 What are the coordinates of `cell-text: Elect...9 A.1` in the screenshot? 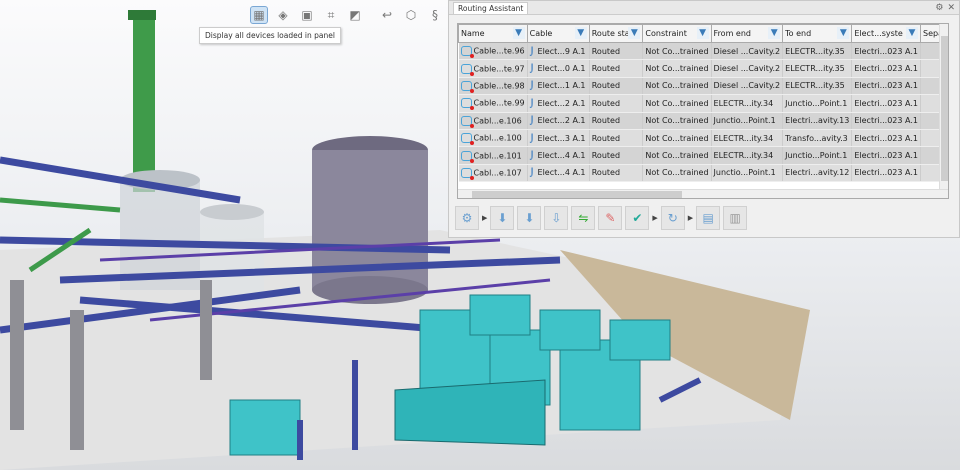 It's located at (561, 51).